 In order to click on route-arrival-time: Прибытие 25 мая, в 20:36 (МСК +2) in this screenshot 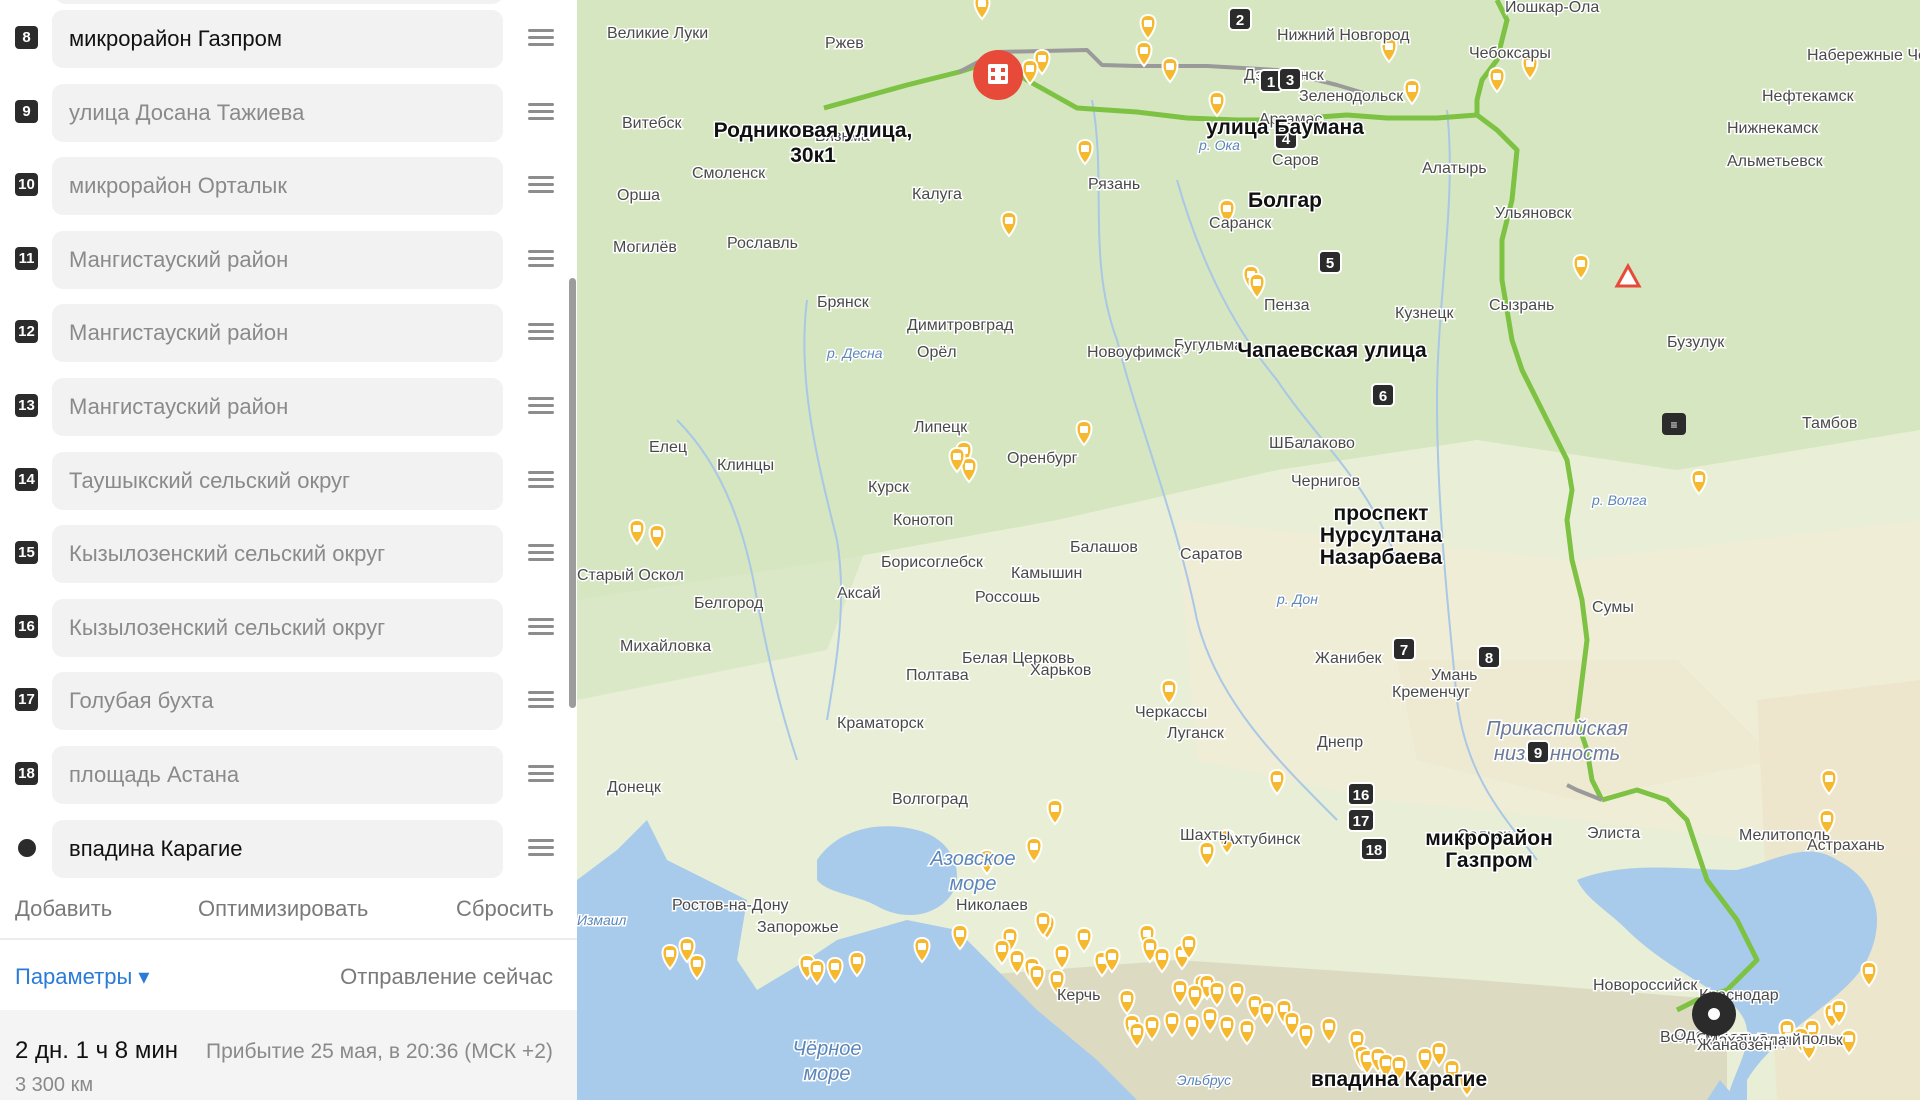, I will do `click(379, 1051)`.